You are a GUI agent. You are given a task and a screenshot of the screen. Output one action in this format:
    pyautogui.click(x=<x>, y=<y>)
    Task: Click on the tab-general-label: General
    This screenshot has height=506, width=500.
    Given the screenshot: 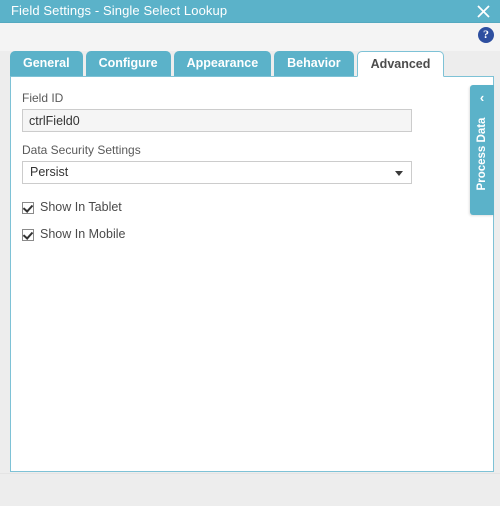 What is the action you would take?
    pyautogui.click(x=46, y=63)
    